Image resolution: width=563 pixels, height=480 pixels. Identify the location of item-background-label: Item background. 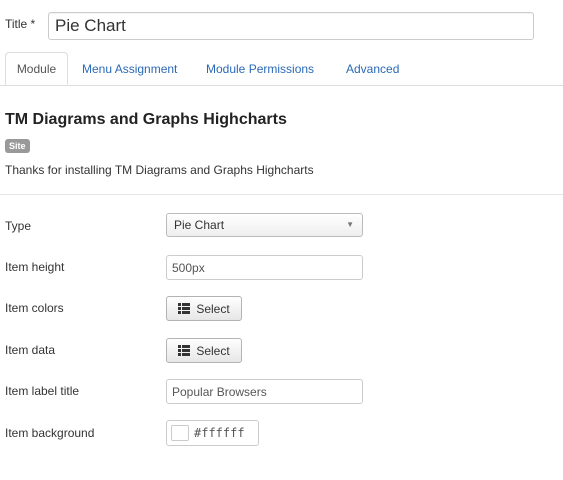
(50, 433).